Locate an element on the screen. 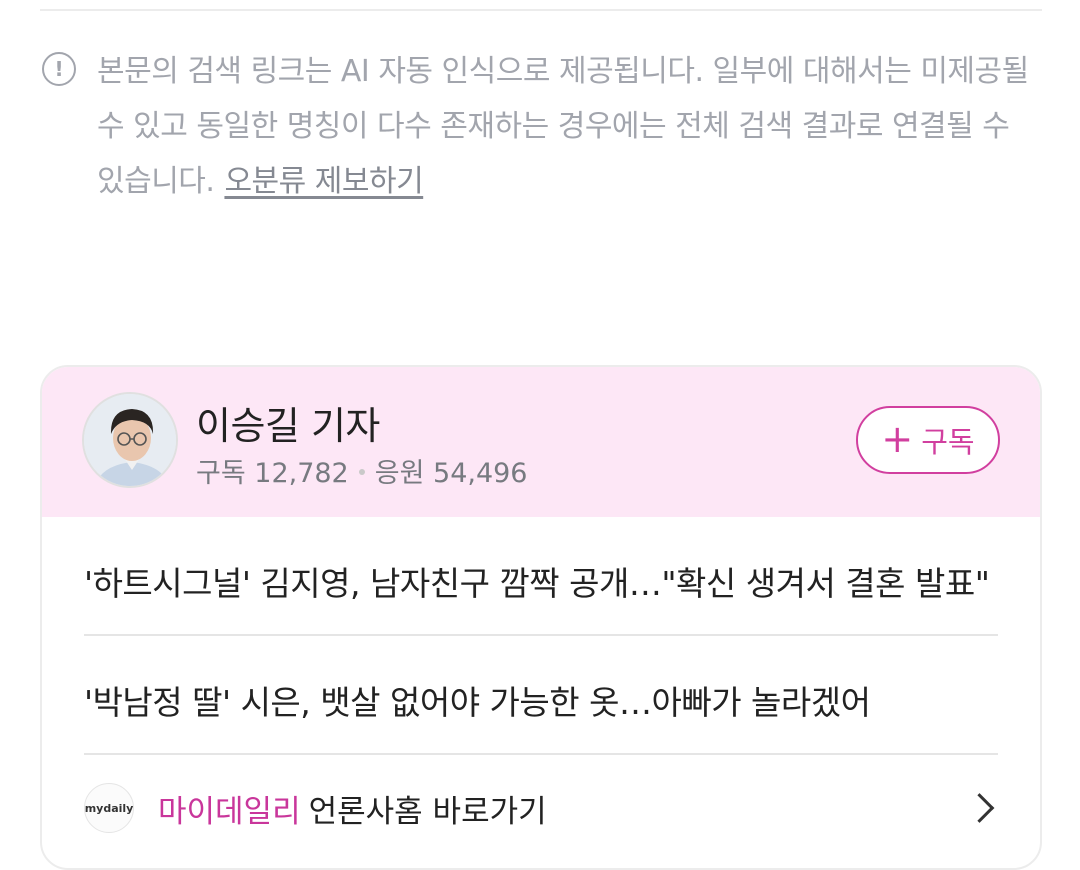  article-item: '박남정 딸' 시은, 뱃살 없어야 가능한 옷…아빠가 놀라겠어 is located at coordinates (541, 695).